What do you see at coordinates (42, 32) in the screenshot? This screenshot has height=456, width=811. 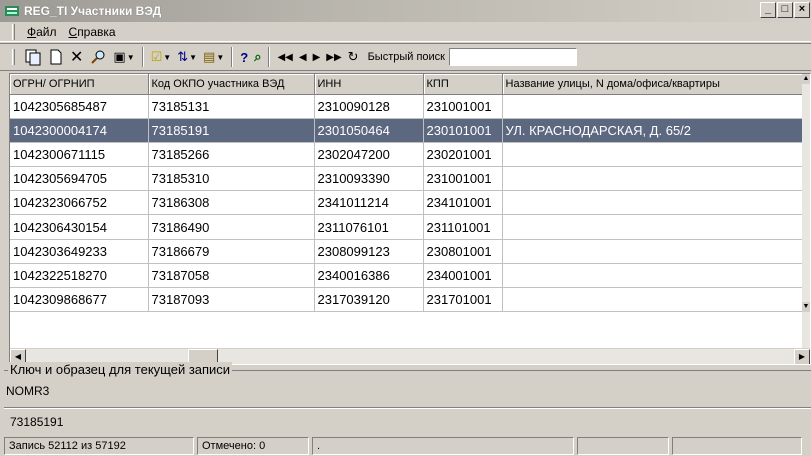 I see `menu-file: Файл` at bounding box center [42, 32].